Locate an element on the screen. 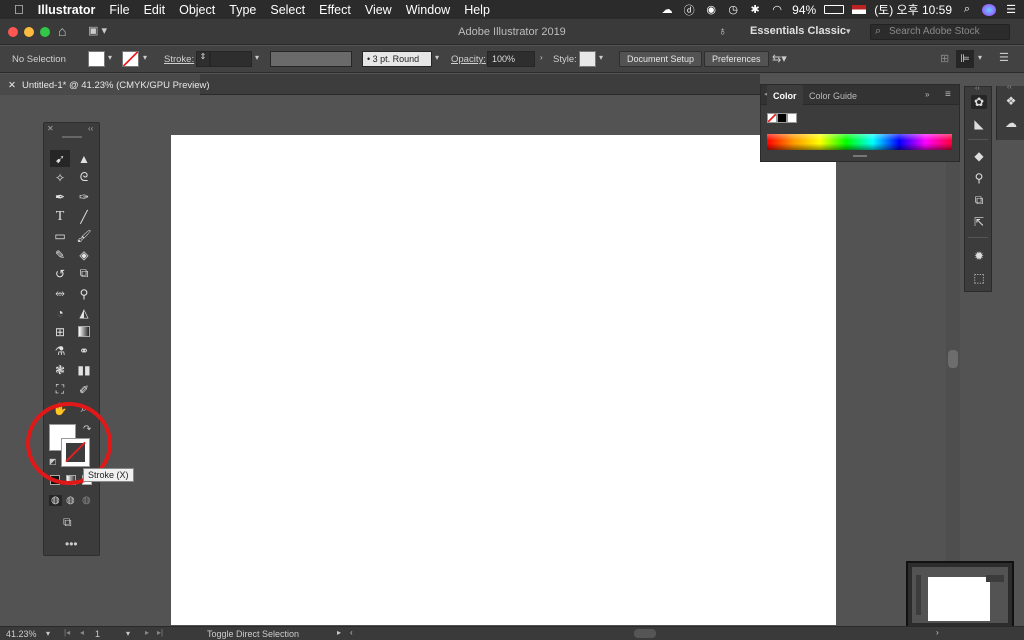 The image size is (1024, 640). properties-panel-icon: ❖ is located at coordinates (1011, 101).